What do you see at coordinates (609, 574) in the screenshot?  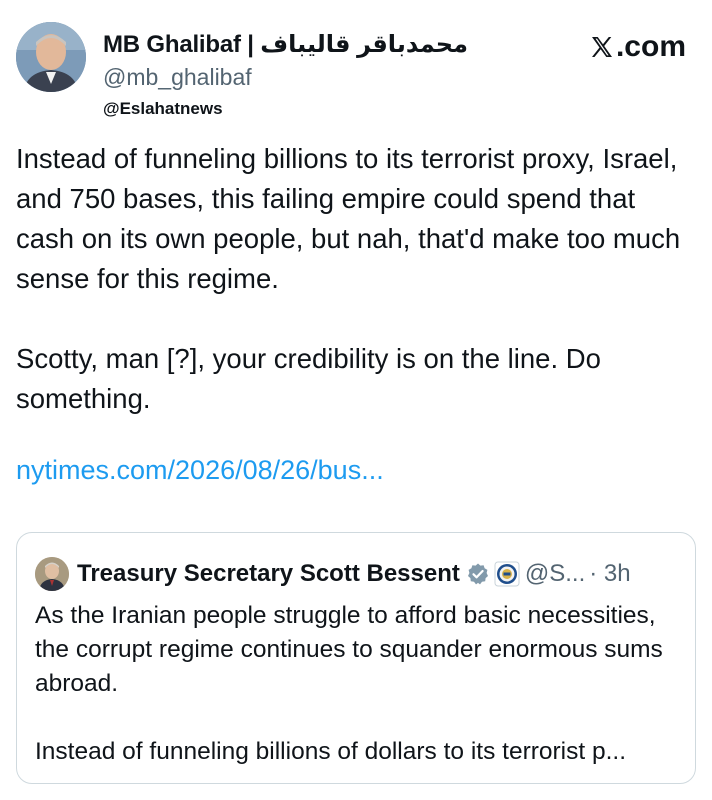 I see `quoted-timestamp: · 3h` at bounding box center [609, 574].